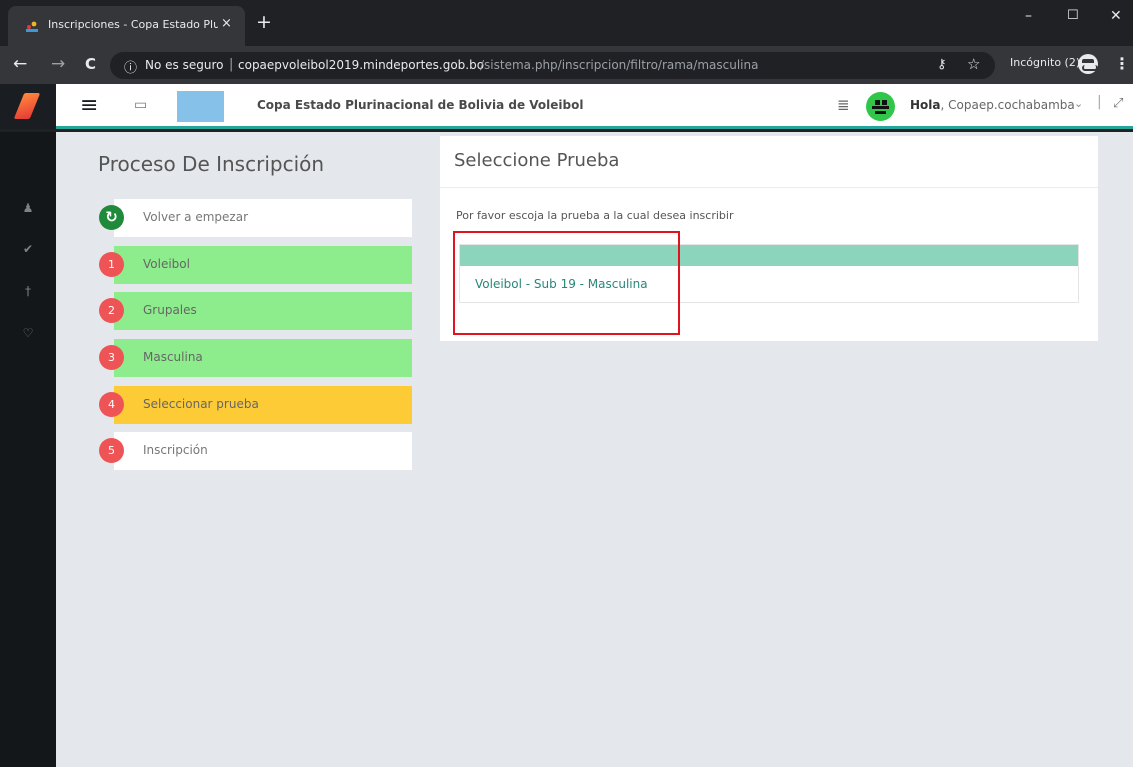 The width and height of the screenshot is (1133, 767). I want to click on step-number: 5, so click(111, 450).